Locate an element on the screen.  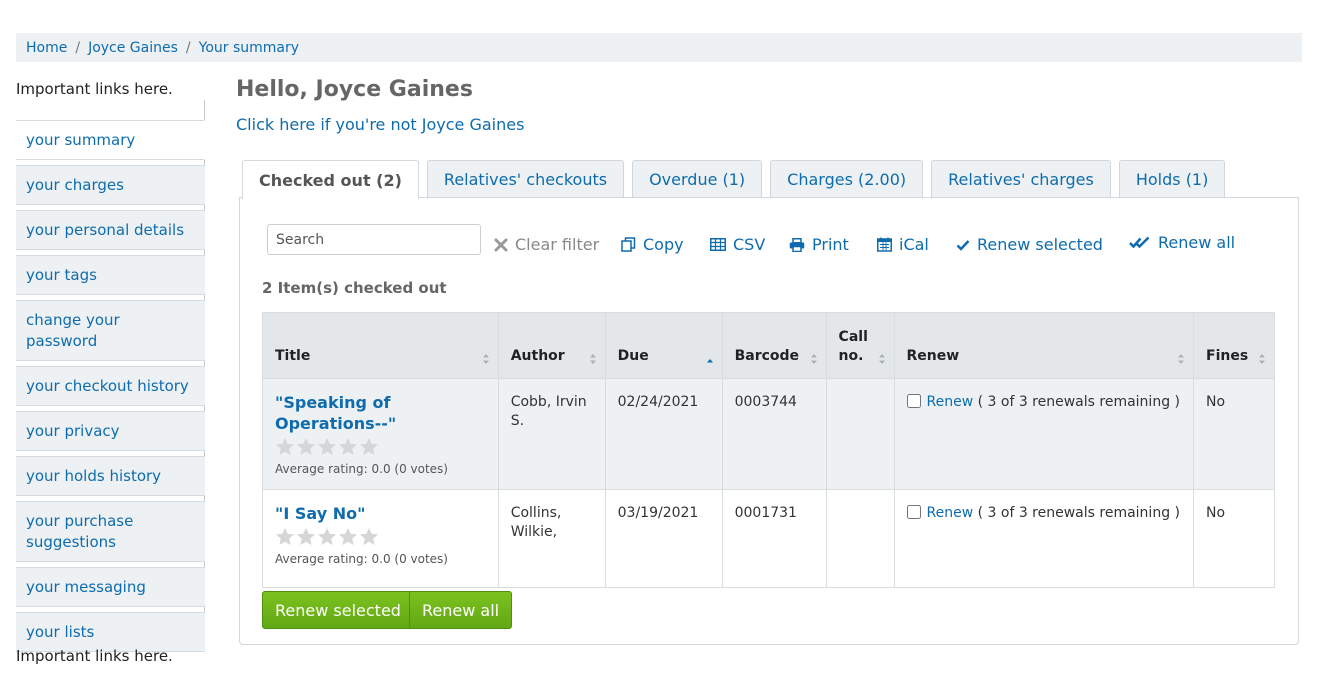
barcode-cell: 0001731 is located at coordinates (774, 538).